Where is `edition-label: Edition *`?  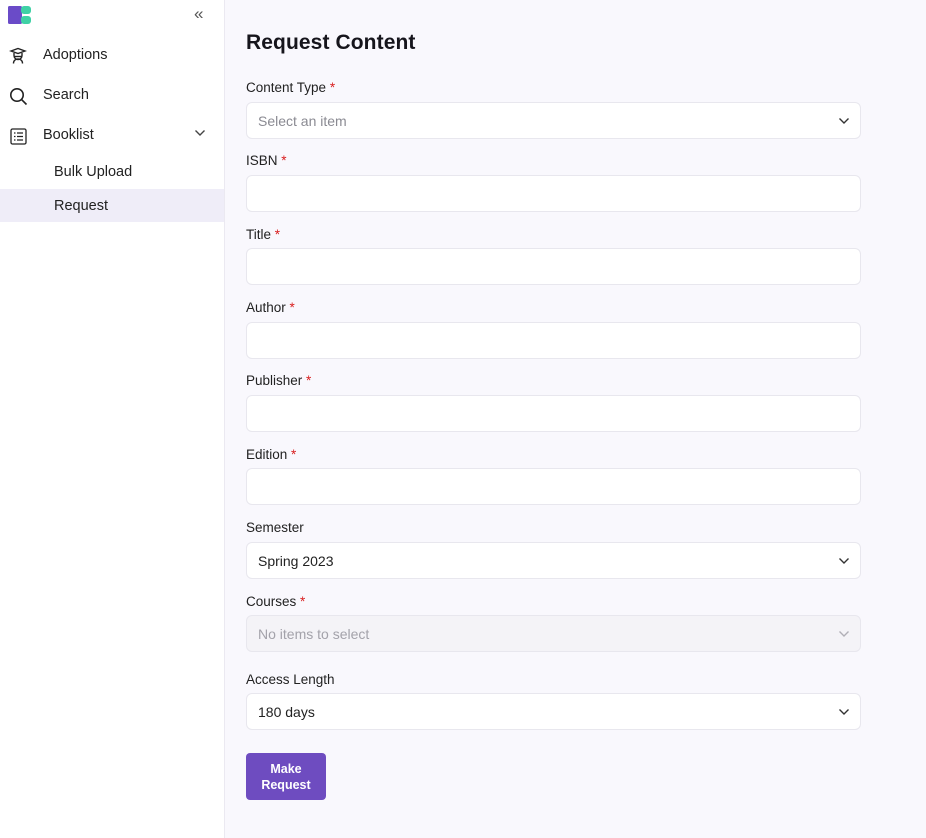
edition-label: Edition * is located at coordinates (271, 454).